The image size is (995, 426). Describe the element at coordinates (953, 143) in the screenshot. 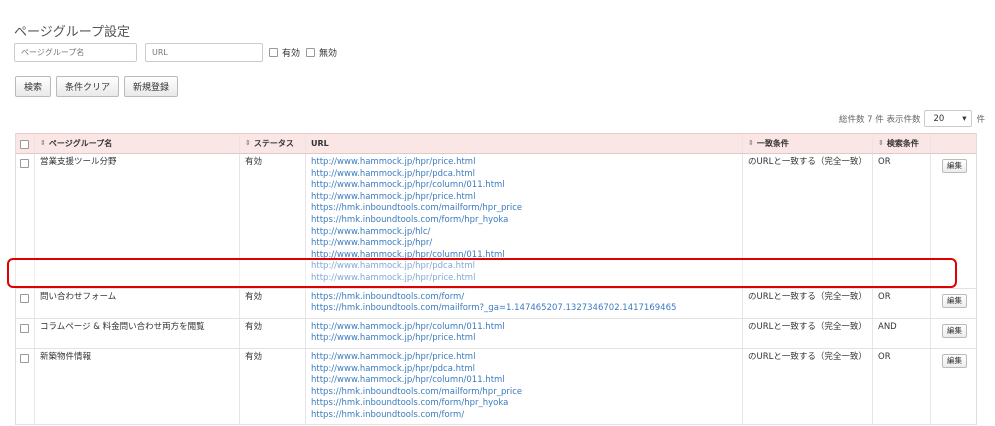

I see `header-edit` at that location.